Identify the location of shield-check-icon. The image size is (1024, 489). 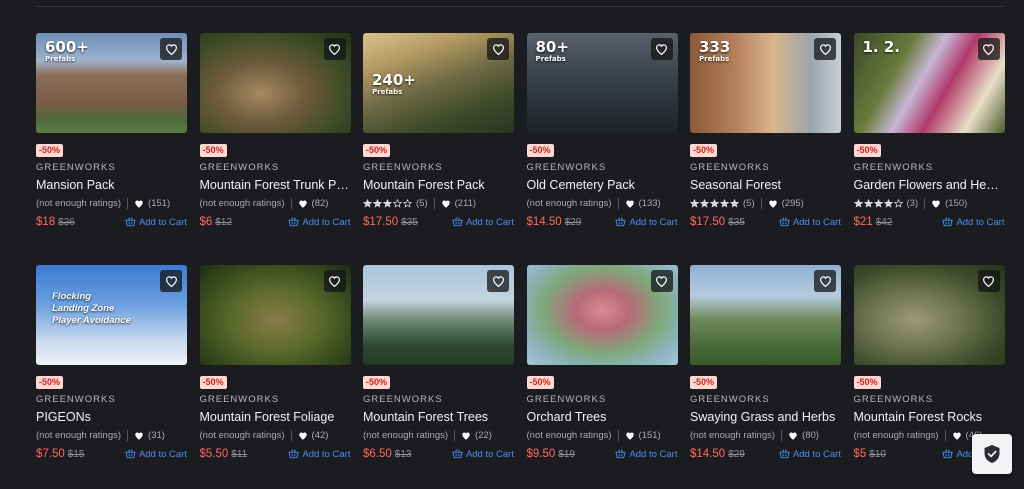
(992, 454).